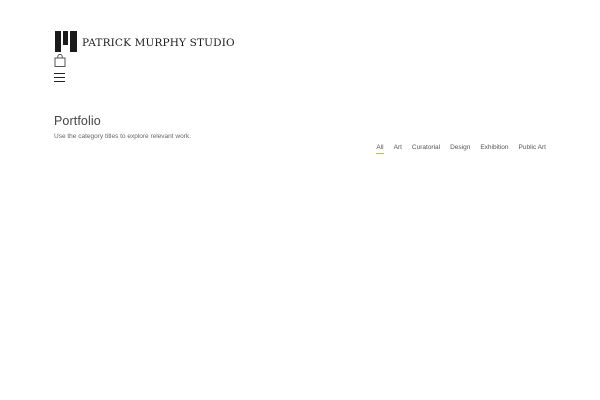 Image resolution: width=600 pixels, height=400 pixels. I want to click on filter-exhibition: Exhibition, so click(494, 148).